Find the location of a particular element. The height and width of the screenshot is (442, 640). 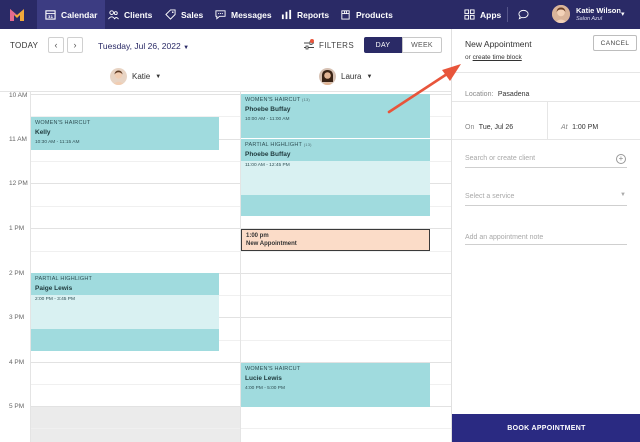

nav-clients: Clients is located at coordinates (130, 14).